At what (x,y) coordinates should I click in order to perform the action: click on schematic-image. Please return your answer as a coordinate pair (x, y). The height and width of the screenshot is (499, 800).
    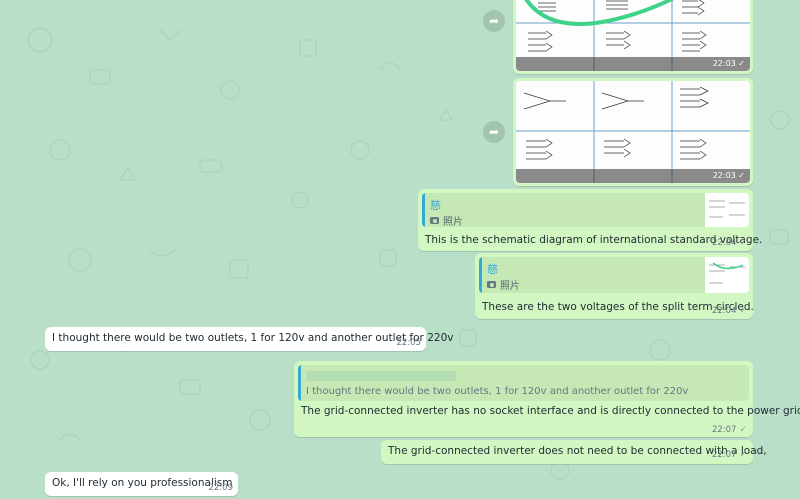
    Looking at the image, I should click on (633, 132).